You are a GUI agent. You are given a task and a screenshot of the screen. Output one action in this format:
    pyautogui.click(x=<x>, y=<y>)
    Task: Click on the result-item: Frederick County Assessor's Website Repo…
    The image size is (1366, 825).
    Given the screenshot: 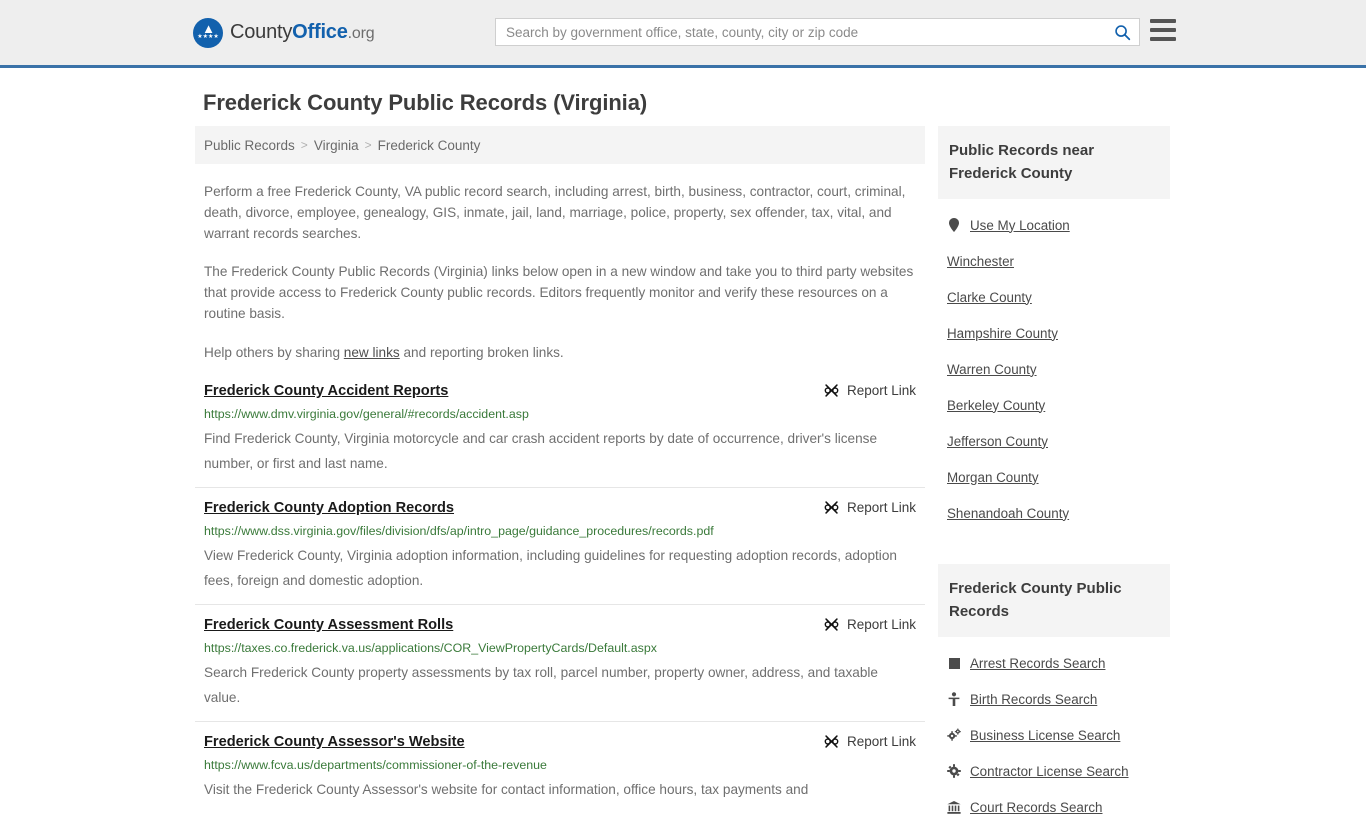 What is the action you would take?
    pyautogui.click(x=560, y=773)
    